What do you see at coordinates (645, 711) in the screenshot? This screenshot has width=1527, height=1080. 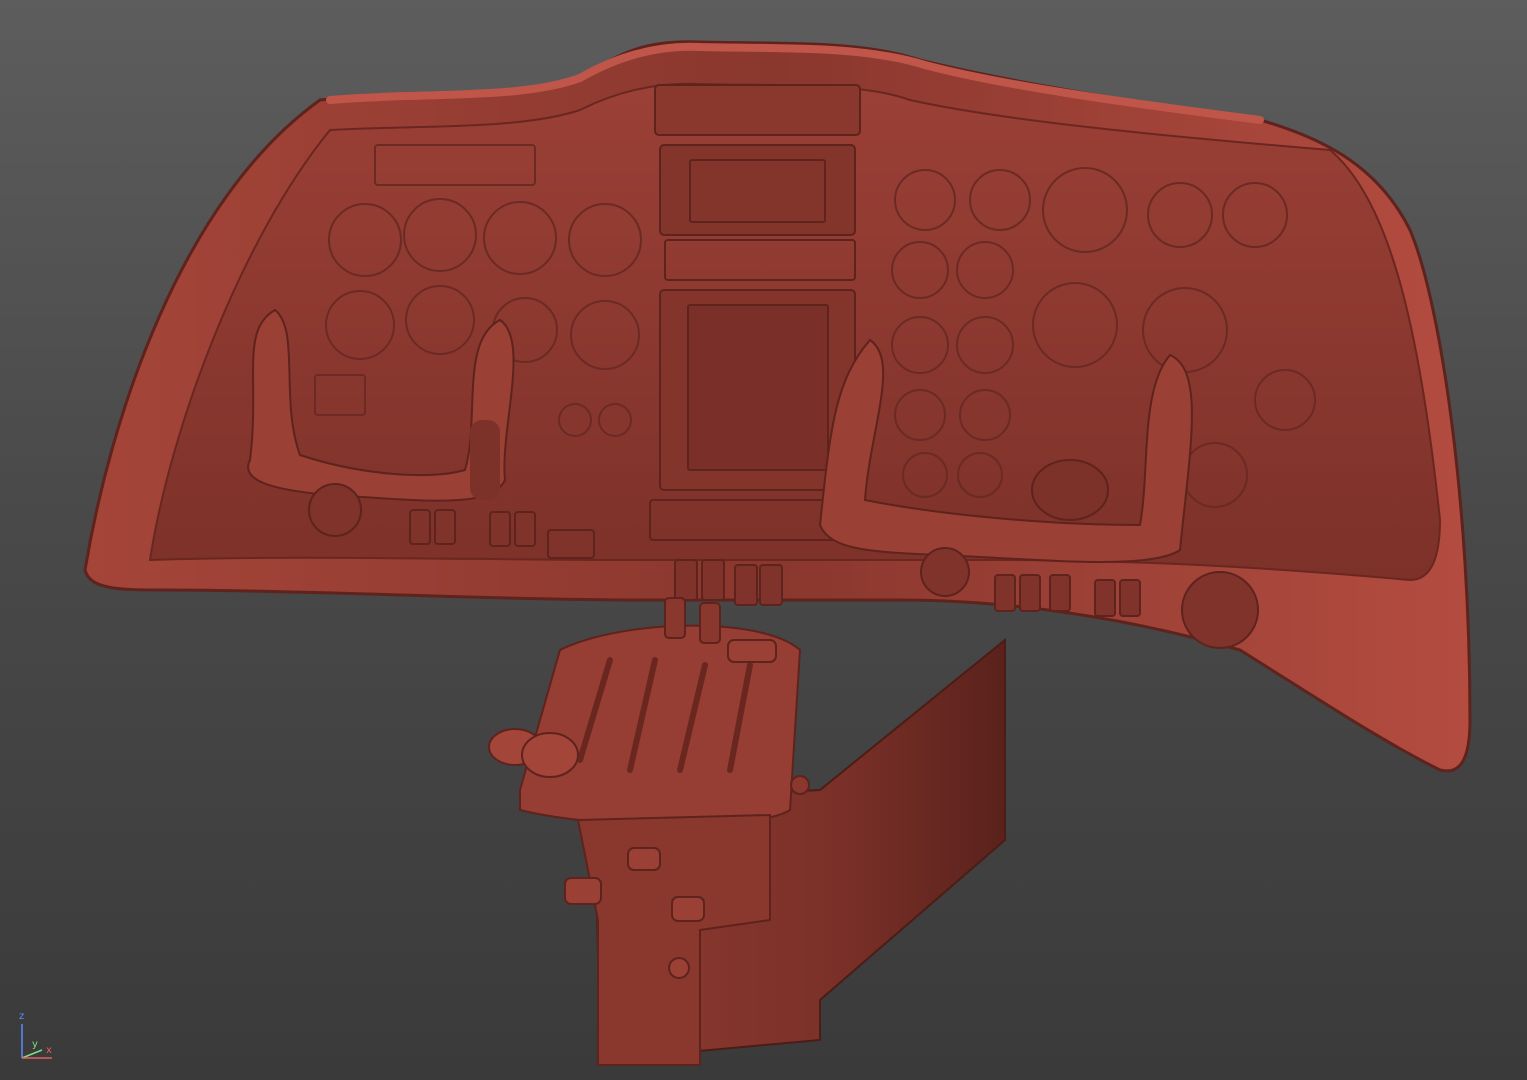 I see `throttle-quadrant` at bounding box center [645, 711].